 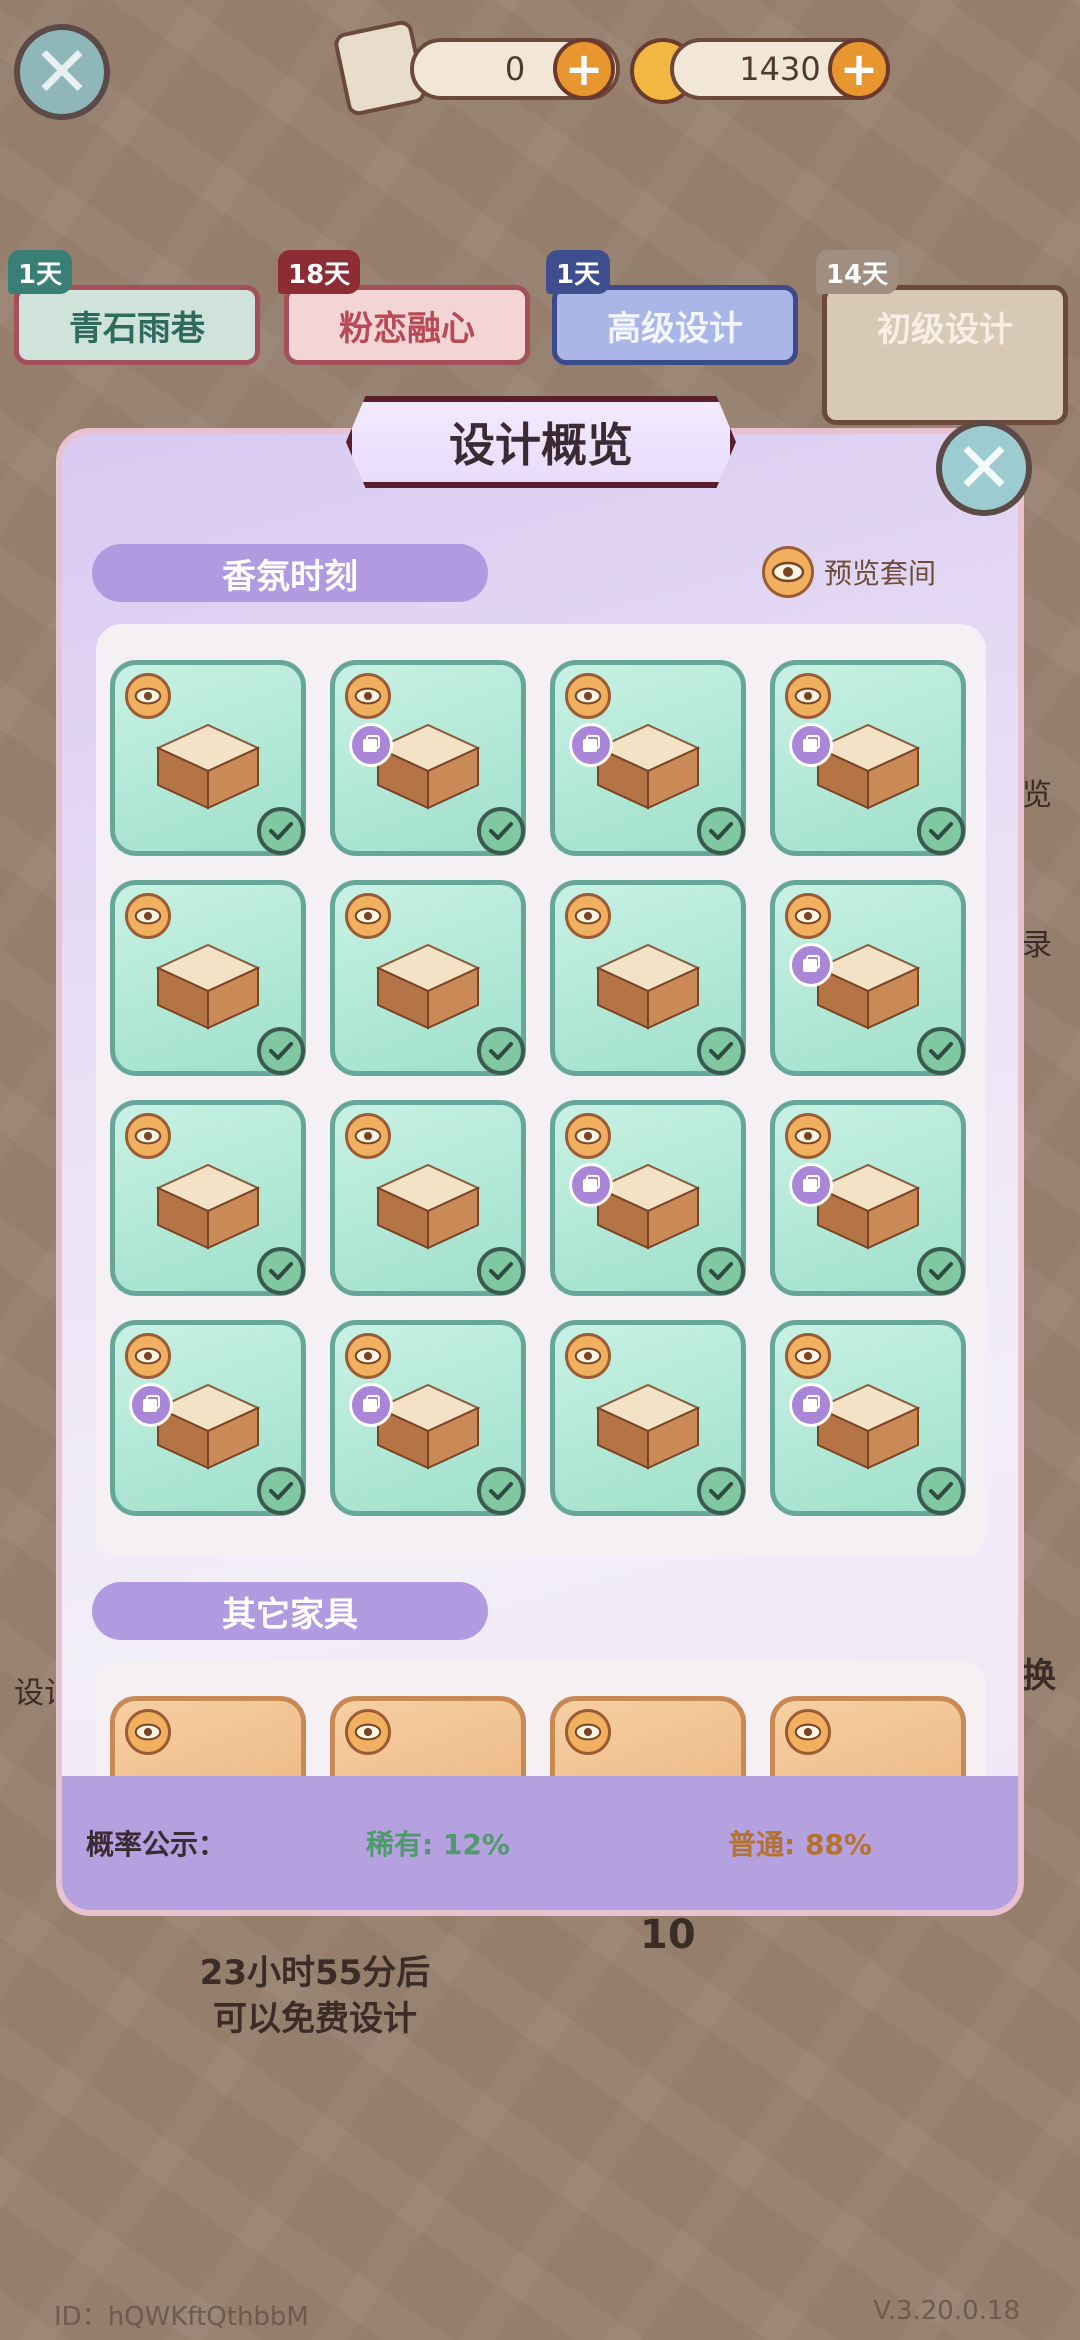 I want to click on tab-badge: 18天, so click(x=319, y=272).